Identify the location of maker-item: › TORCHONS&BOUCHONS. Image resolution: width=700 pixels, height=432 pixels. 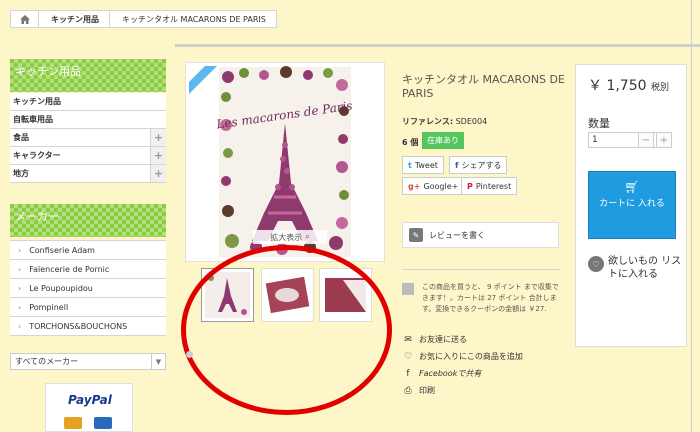
(88, 326).